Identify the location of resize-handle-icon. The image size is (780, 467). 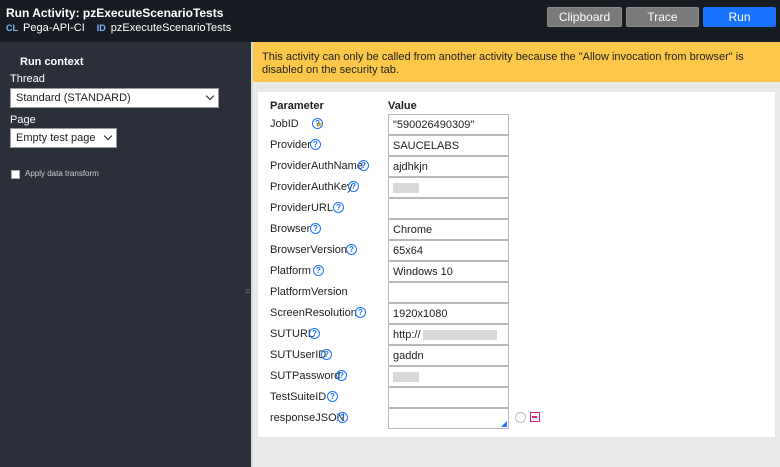
(504, 424).